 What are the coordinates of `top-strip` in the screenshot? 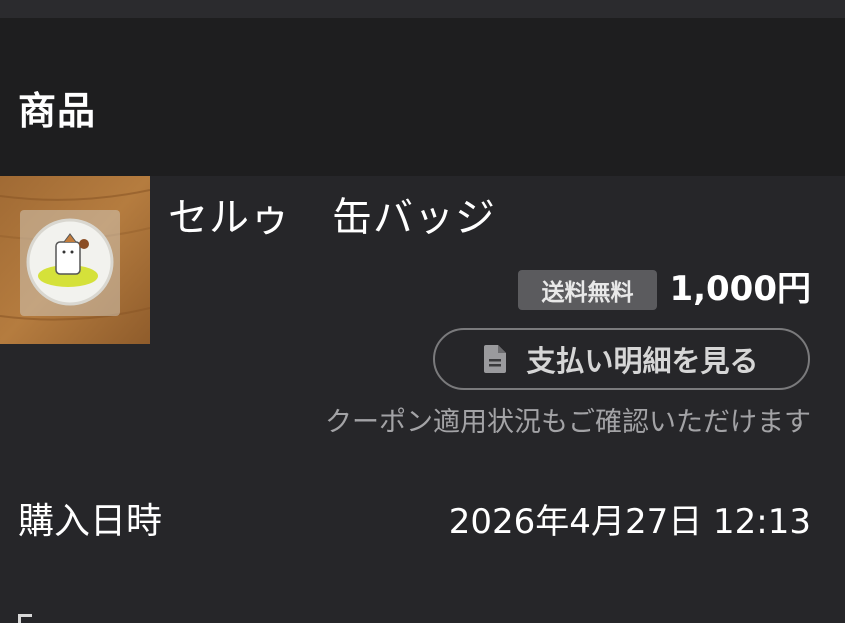 It's located at (422, 9).